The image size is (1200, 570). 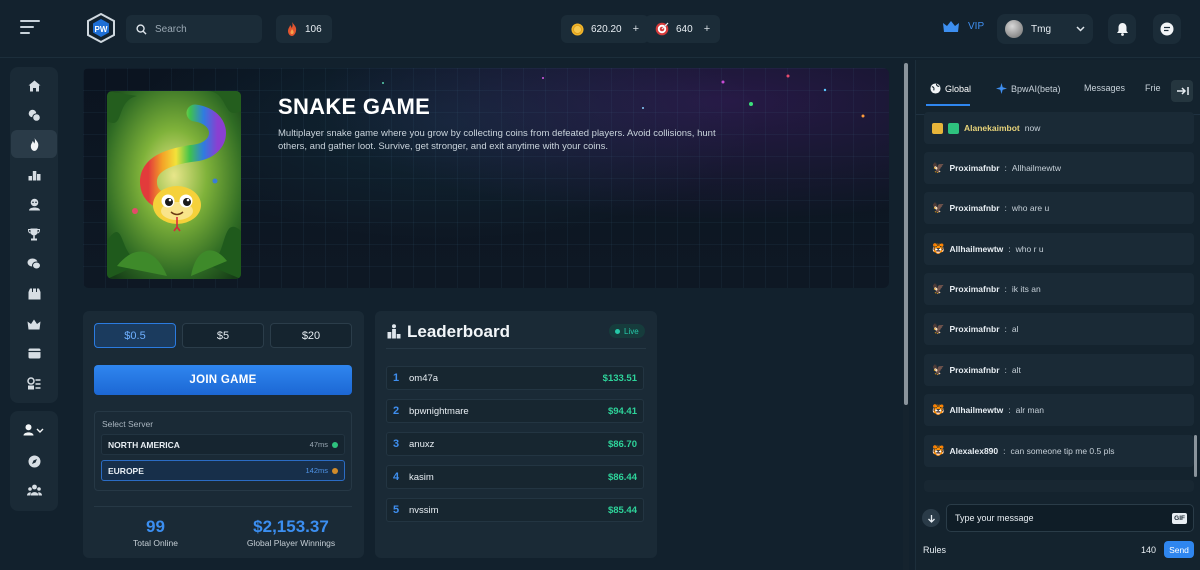 I want to click on chat-input-box: GIF, so click(x=1070, y=518).